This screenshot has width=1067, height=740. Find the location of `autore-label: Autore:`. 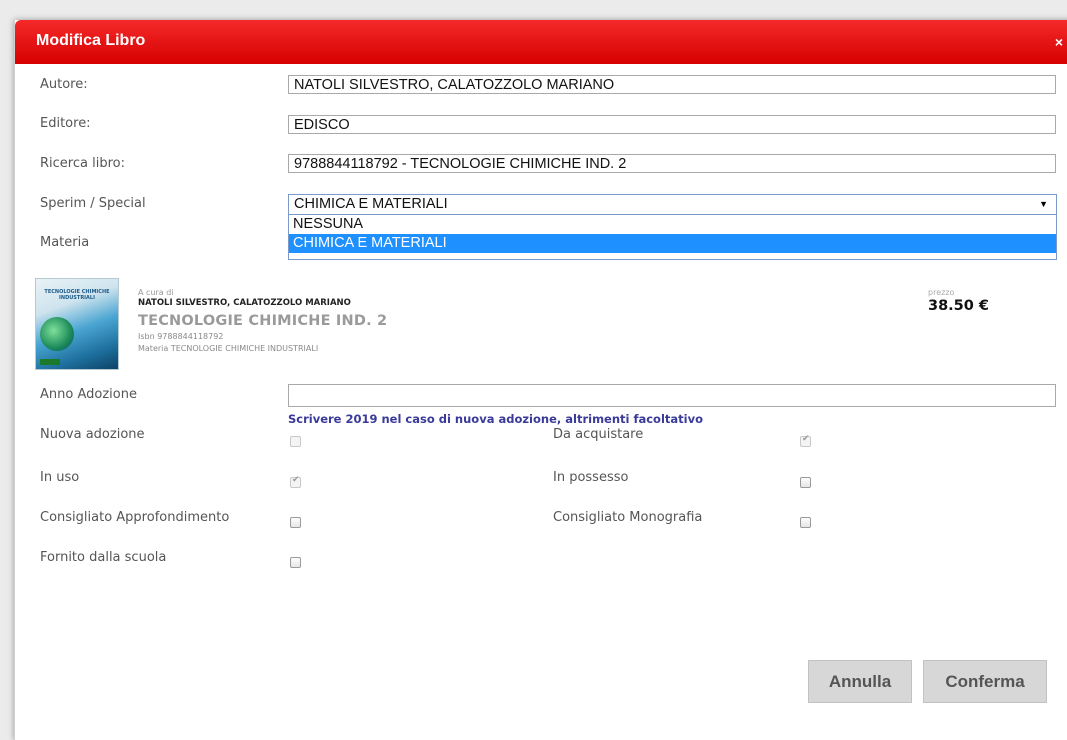

autore-label: Autore: is located at coordinates (64, 84).